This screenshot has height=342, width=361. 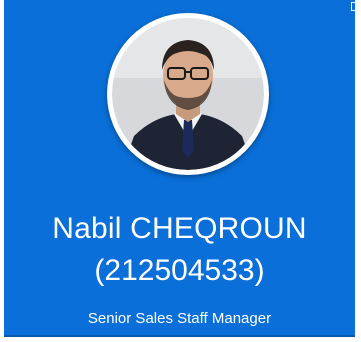 I want to click on profile-role: Senior Sales Staff Manager, so click(x=179, y=318).